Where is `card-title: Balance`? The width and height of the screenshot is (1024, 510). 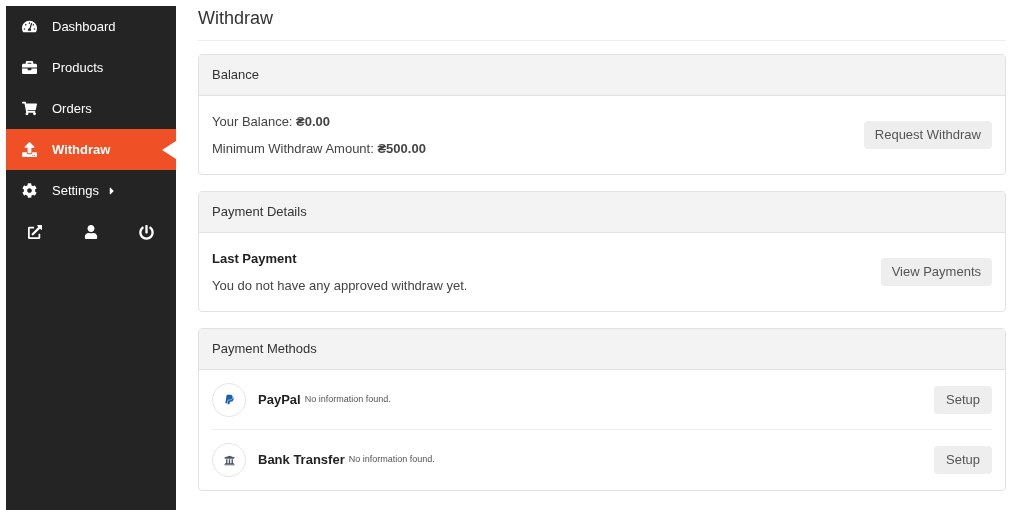
card-title: Balance is located at coordinates (235, 75).